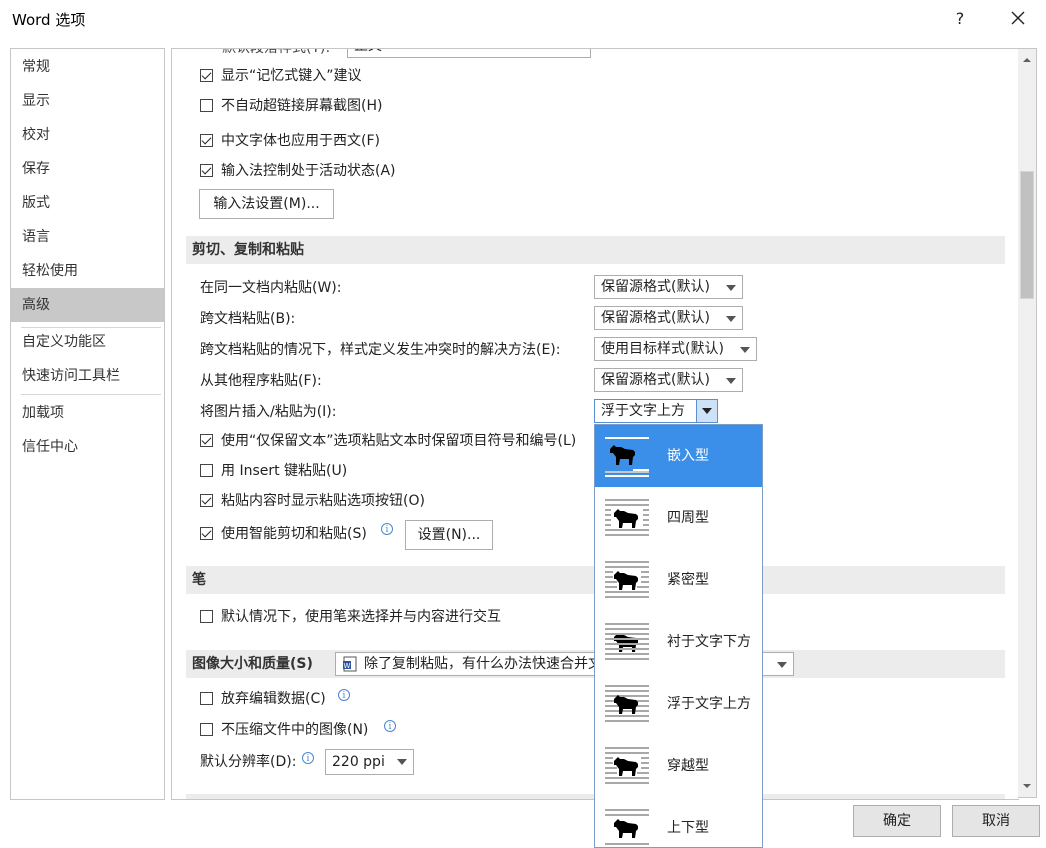  What do you see at coordinates (688, 766) in the screenshot?
I see `wrap-option-label: 穿越型` at bounding box center [688, 766].